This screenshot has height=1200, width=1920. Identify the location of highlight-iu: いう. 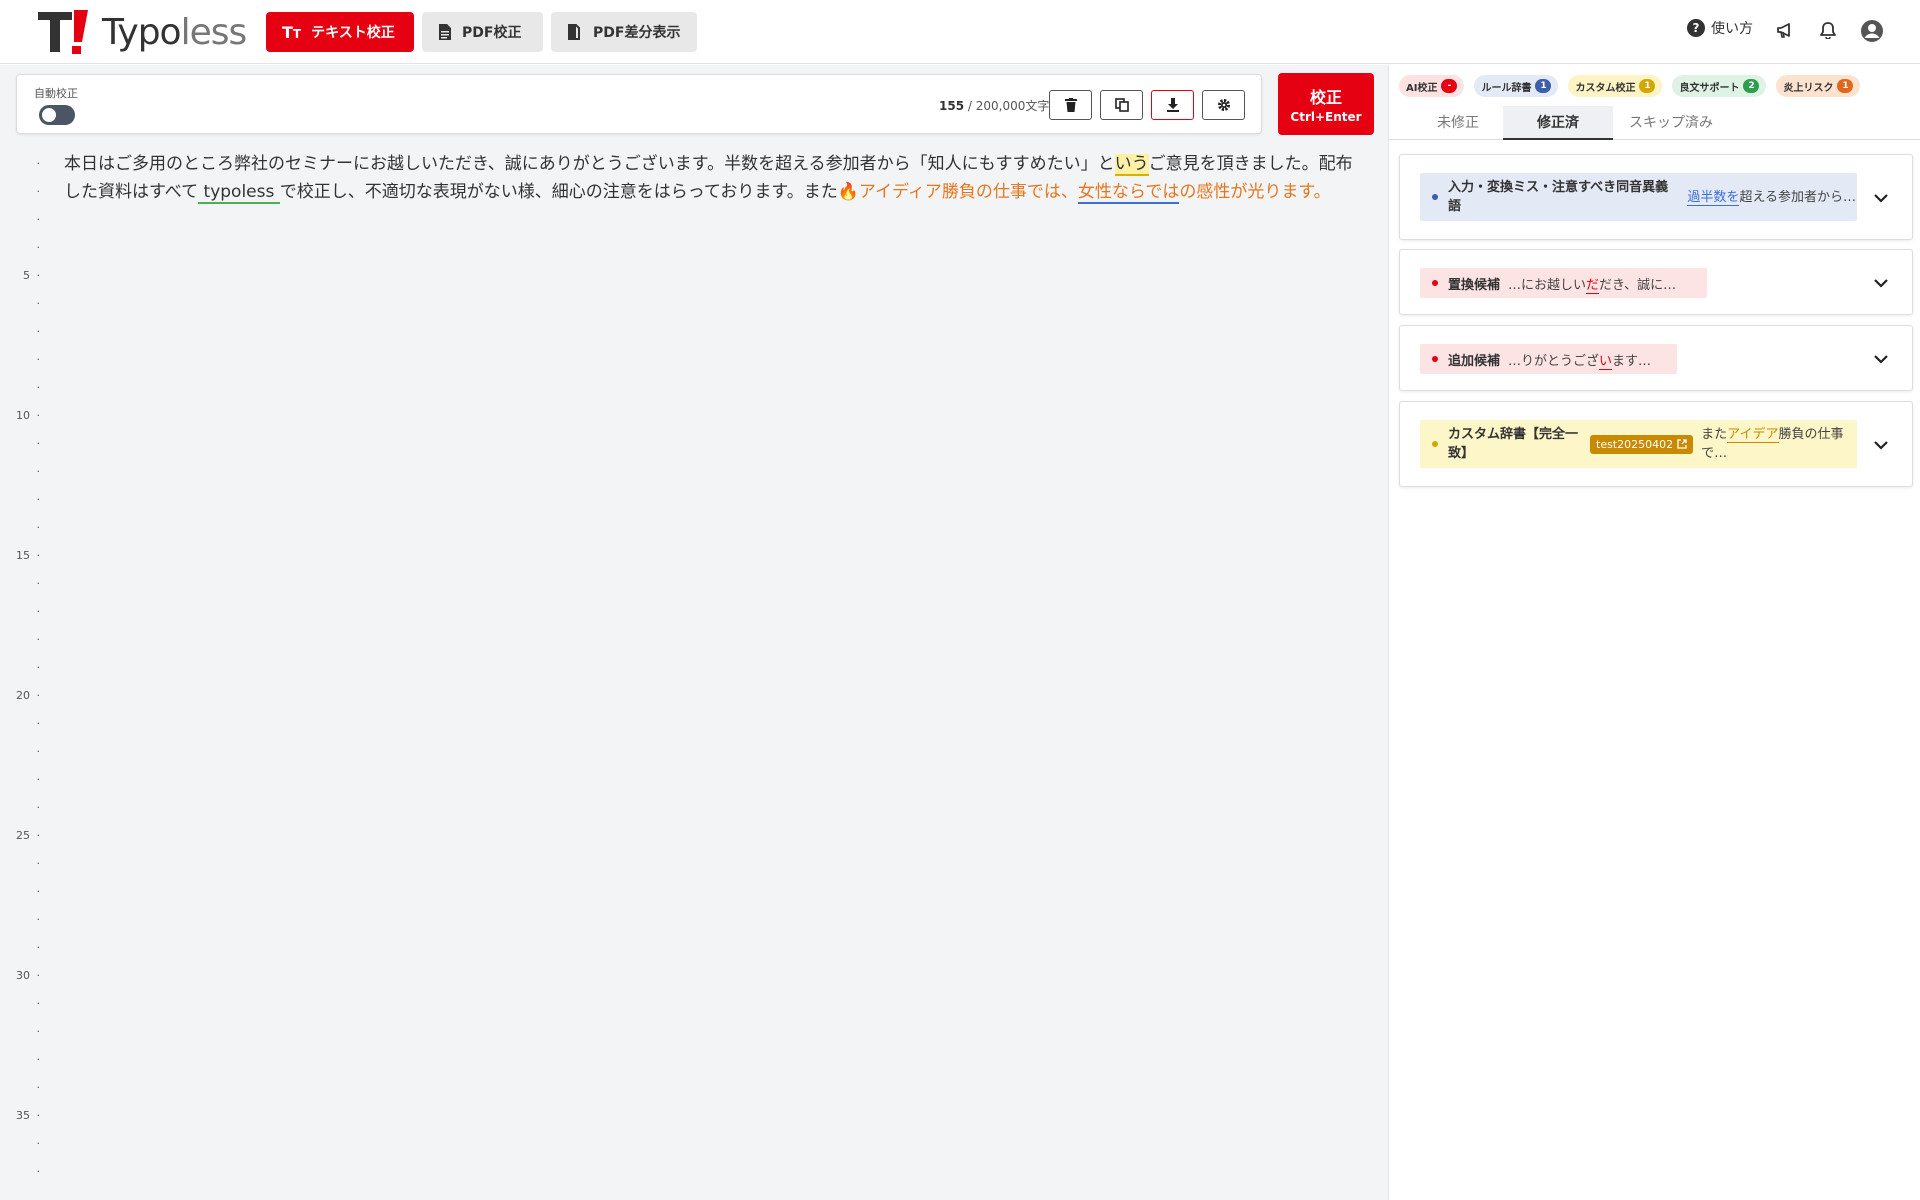
(1131, 165).